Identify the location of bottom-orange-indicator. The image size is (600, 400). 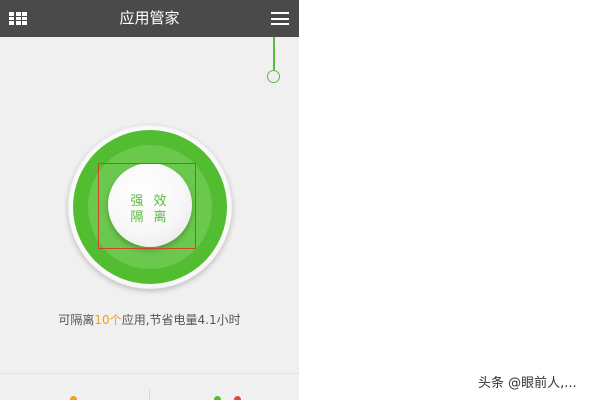
(73, 398).